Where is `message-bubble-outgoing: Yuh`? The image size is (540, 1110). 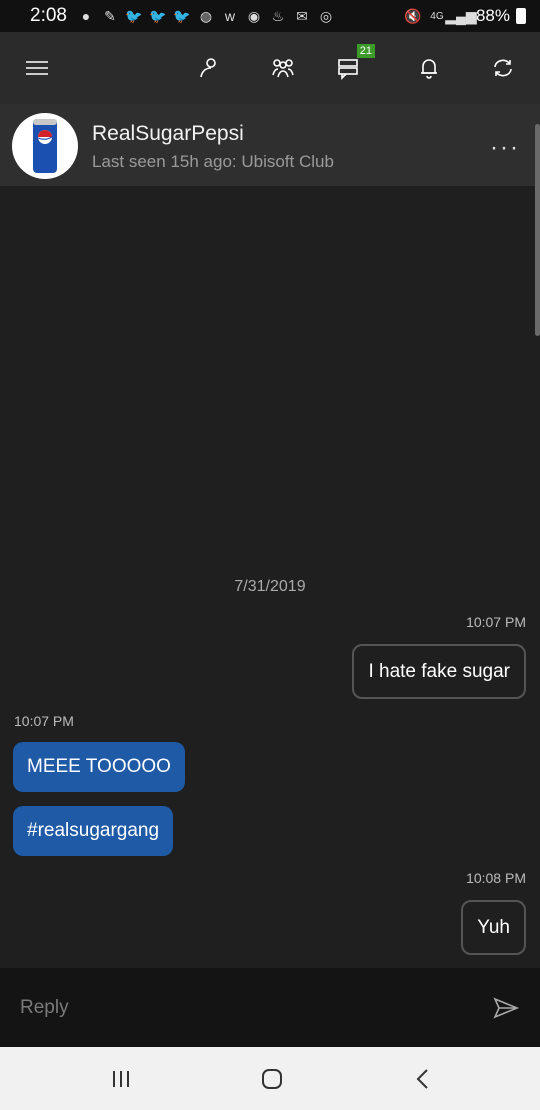
message-bubble-outgoing: Yuh is located at coordinates (493, 927).